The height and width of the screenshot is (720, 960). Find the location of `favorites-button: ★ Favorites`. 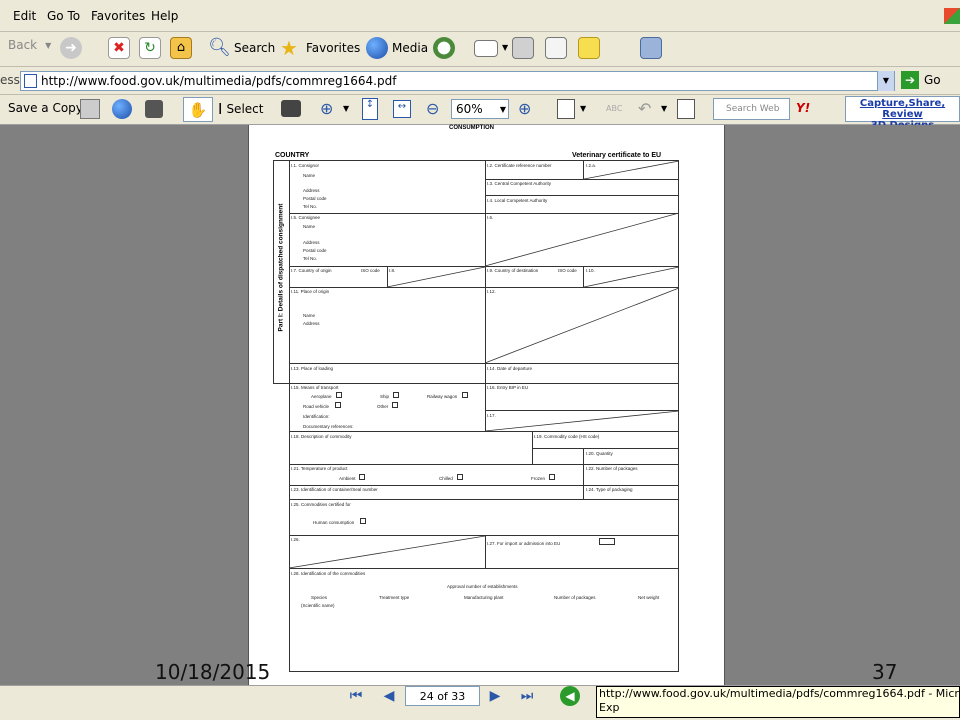

favorites-button: ★ Favorites is located at coordinates (320, 48).